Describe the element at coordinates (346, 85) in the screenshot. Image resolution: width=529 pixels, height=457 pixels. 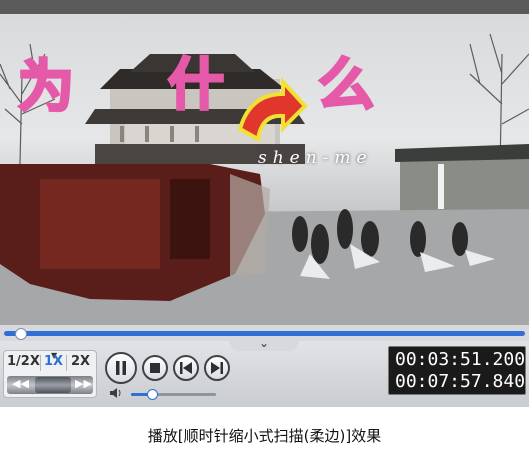
I see `title-char-3: 么` at that location.